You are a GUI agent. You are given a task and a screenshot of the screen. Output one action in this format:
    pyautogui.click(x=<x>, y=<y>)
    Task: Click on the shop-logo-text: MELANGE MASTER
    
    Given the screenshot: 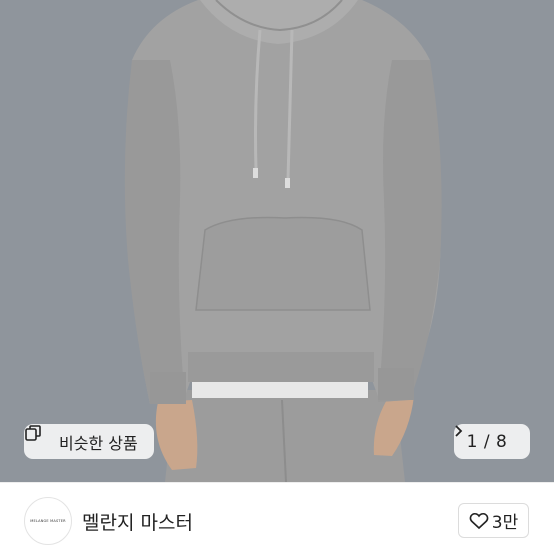 What is the action you would take?
    pyautogui.click(x=48, y=521)
    